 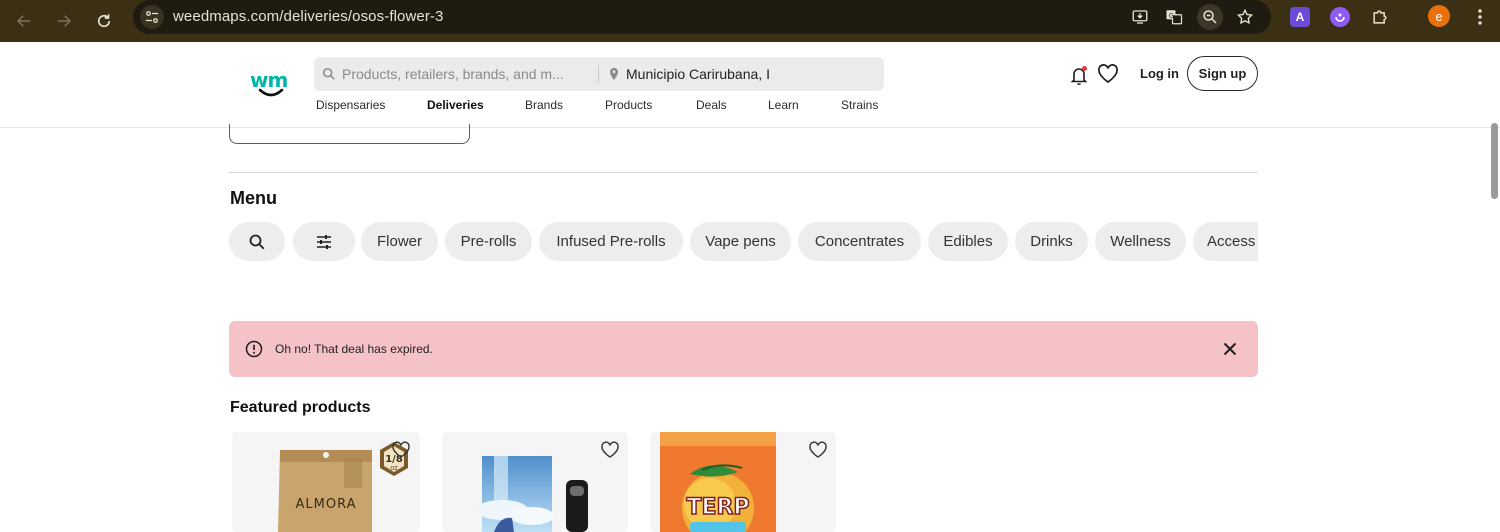 I want to click on install-app-icon, so click(x=1140, y=17).